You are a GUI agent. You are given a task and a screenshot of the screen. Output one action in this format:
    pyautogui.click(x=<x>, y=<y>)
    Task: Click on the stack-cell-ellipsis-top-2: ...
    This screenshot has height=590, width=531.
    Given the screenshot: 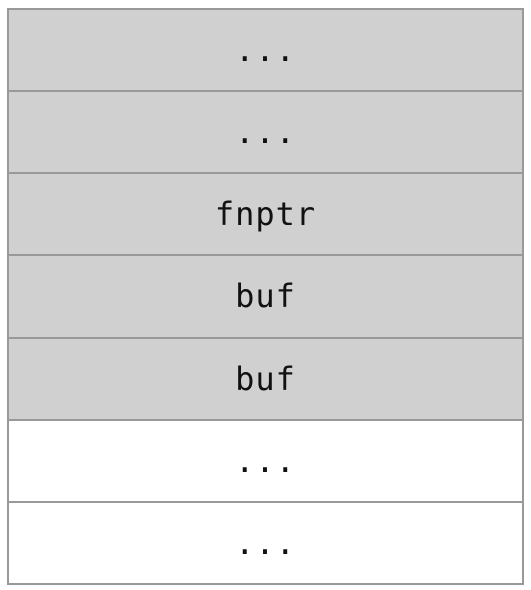 What is the action you would take?
    pyautogui.click(x=265, y=131)
    